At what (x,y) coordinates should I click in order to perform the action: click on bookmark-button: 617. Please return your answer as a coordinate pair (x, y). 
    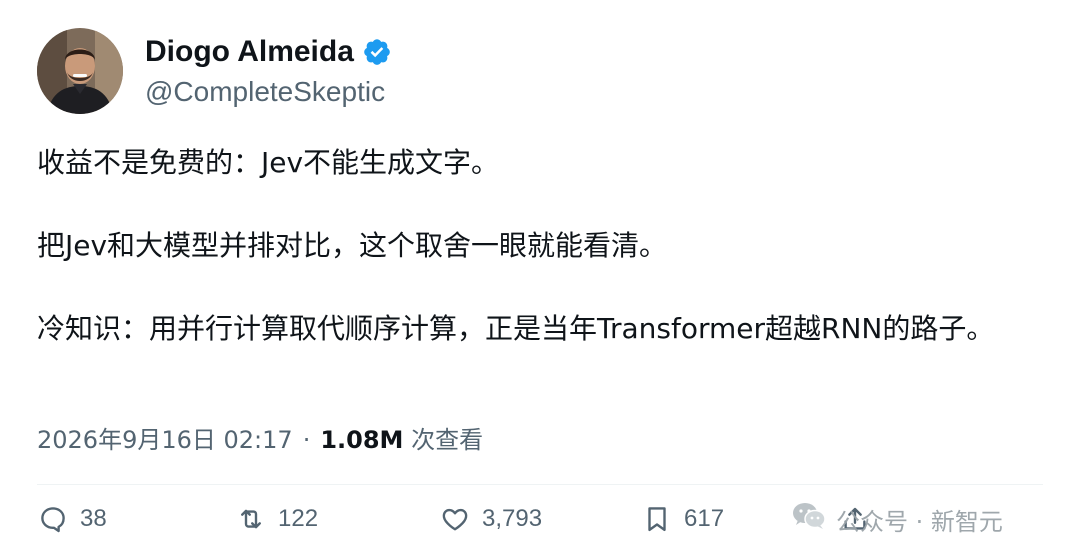
    Looking at the image, I should click on (683, 519).